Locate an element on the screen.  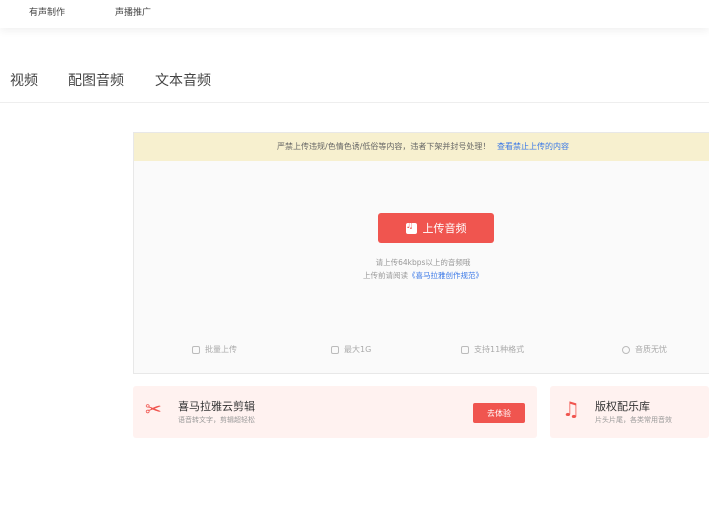
quality-icon is located at coordinates (626, 349).